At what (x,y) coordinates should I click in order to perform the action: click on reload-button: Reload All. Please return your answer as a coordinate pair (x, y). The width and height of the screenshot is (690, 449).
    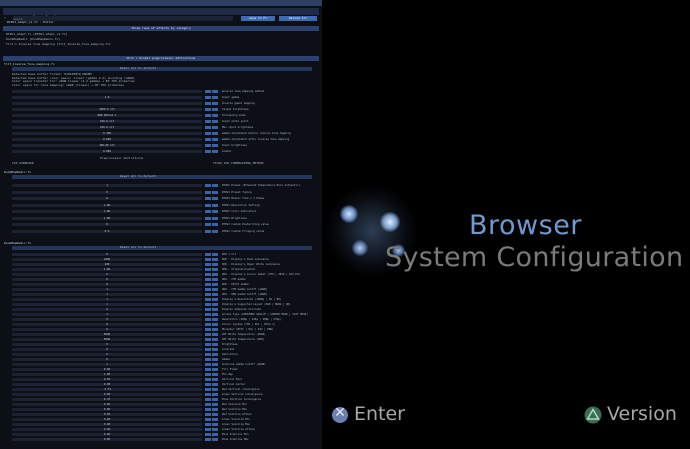
    Looking at the image, I should click on (298, 18).